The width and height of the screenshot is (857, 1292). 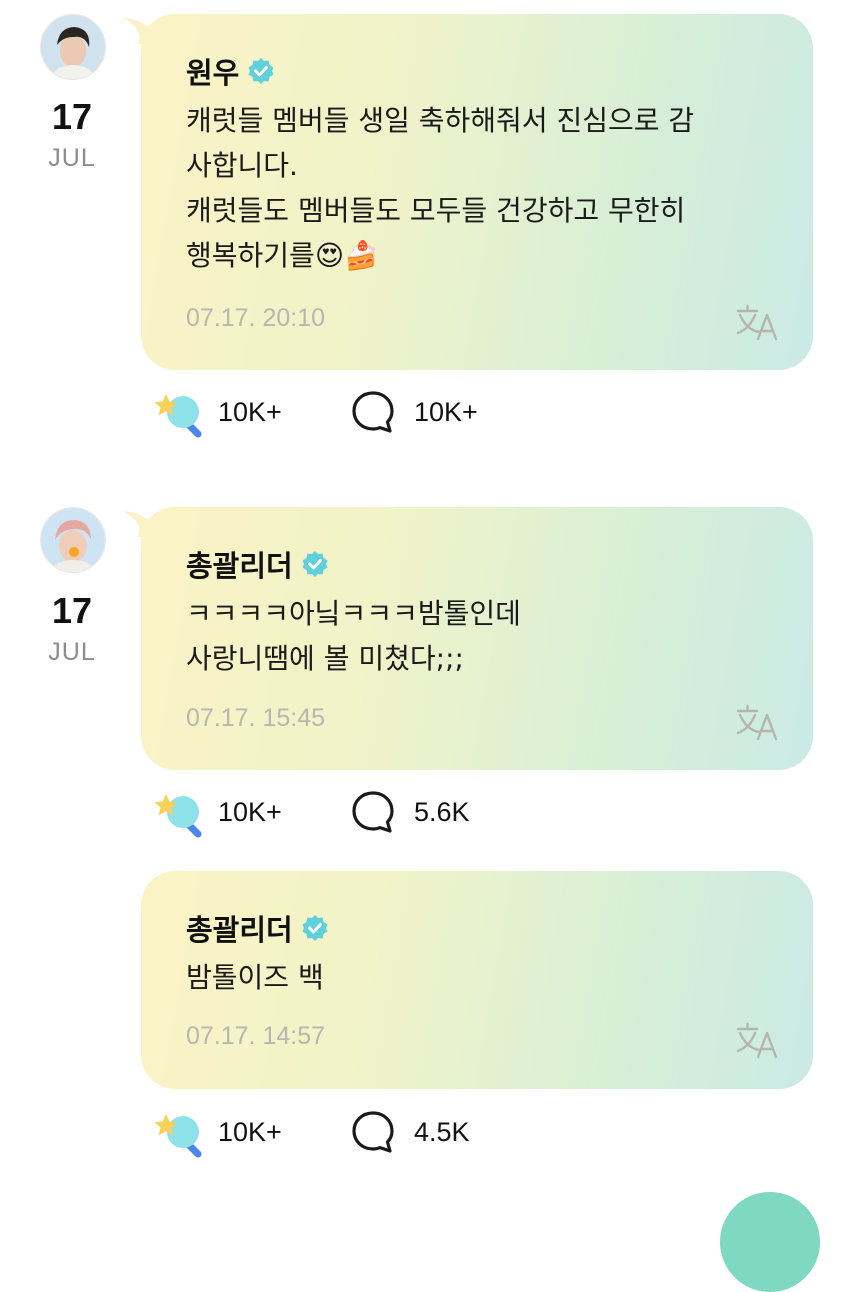 What do you see at coordinates (442, 1131) in the screenshot?
I see `comment-count: 4.5K` at bounding box center [442, 1131].